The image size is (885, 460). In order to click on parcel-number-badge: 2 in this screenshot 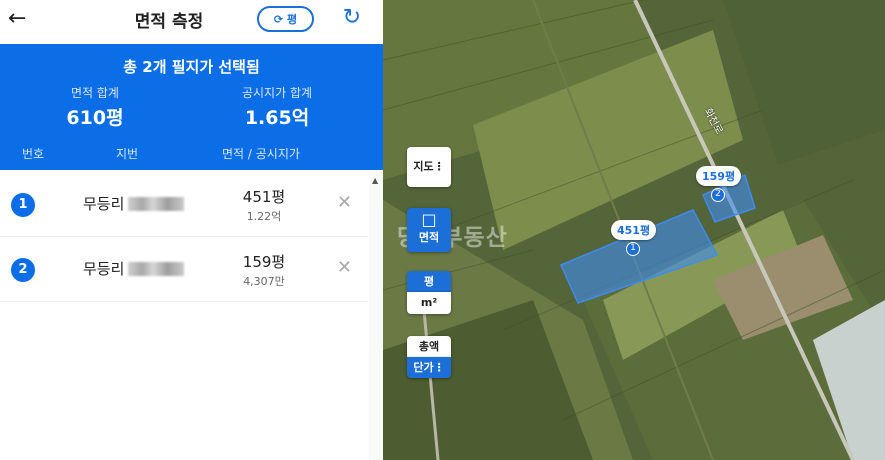, I will do `click(23, 270)`.